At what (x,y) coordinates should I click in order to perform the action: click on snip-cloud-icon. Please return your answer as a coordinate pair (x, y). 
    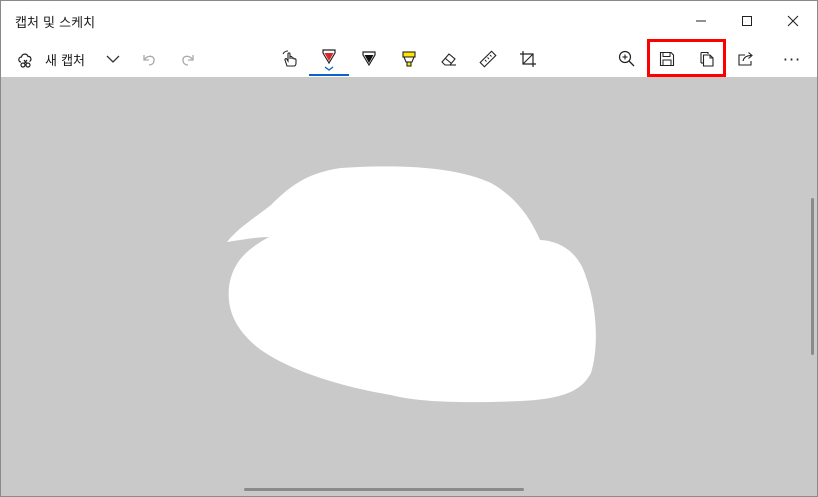
    Looking at the image, I should click on (25, 60).